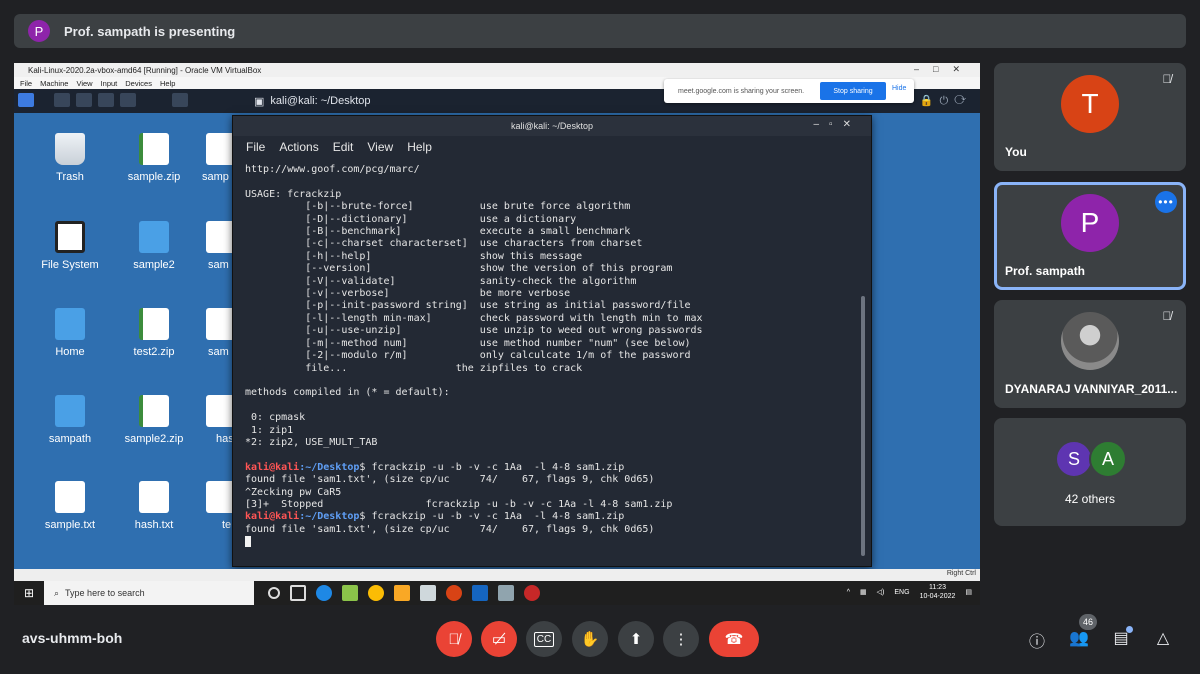 Image resolution: width=1200 pixels, height=674 pixels. What do you see at coordinates (853, 91) in the screenshot?
I see `stop-sharing-button: Stop sharing` at bounding box center [853, 91].